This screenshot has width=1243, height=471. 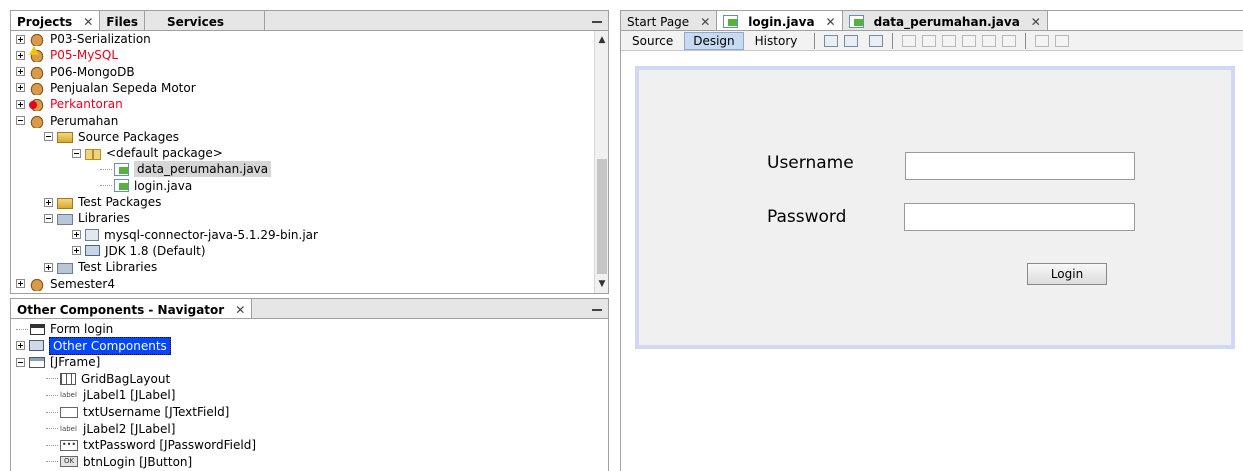 I want to click on tree-row: Source Packages, so click(x=111, y=137).